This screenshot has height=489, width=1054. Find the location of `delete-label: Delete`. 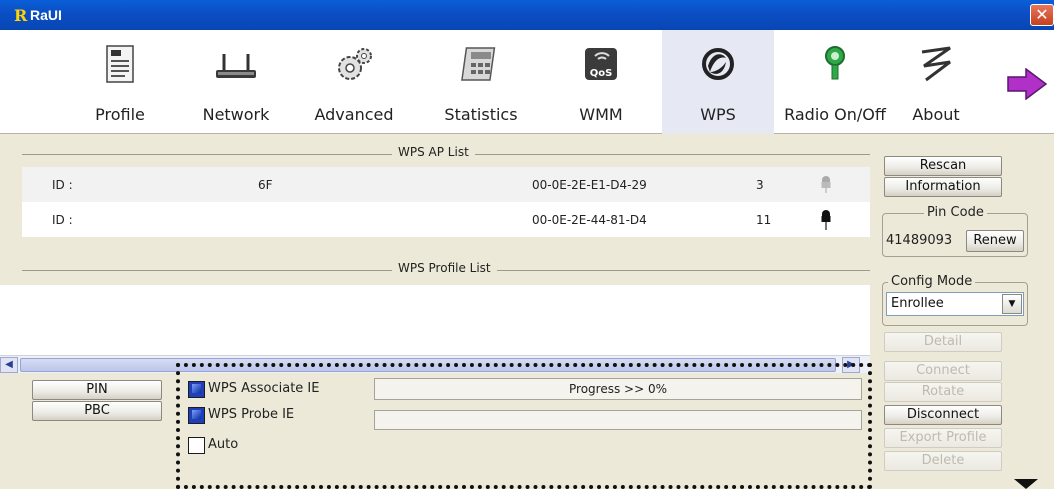

delete-label: Delete is located at coordinates (943, 460).